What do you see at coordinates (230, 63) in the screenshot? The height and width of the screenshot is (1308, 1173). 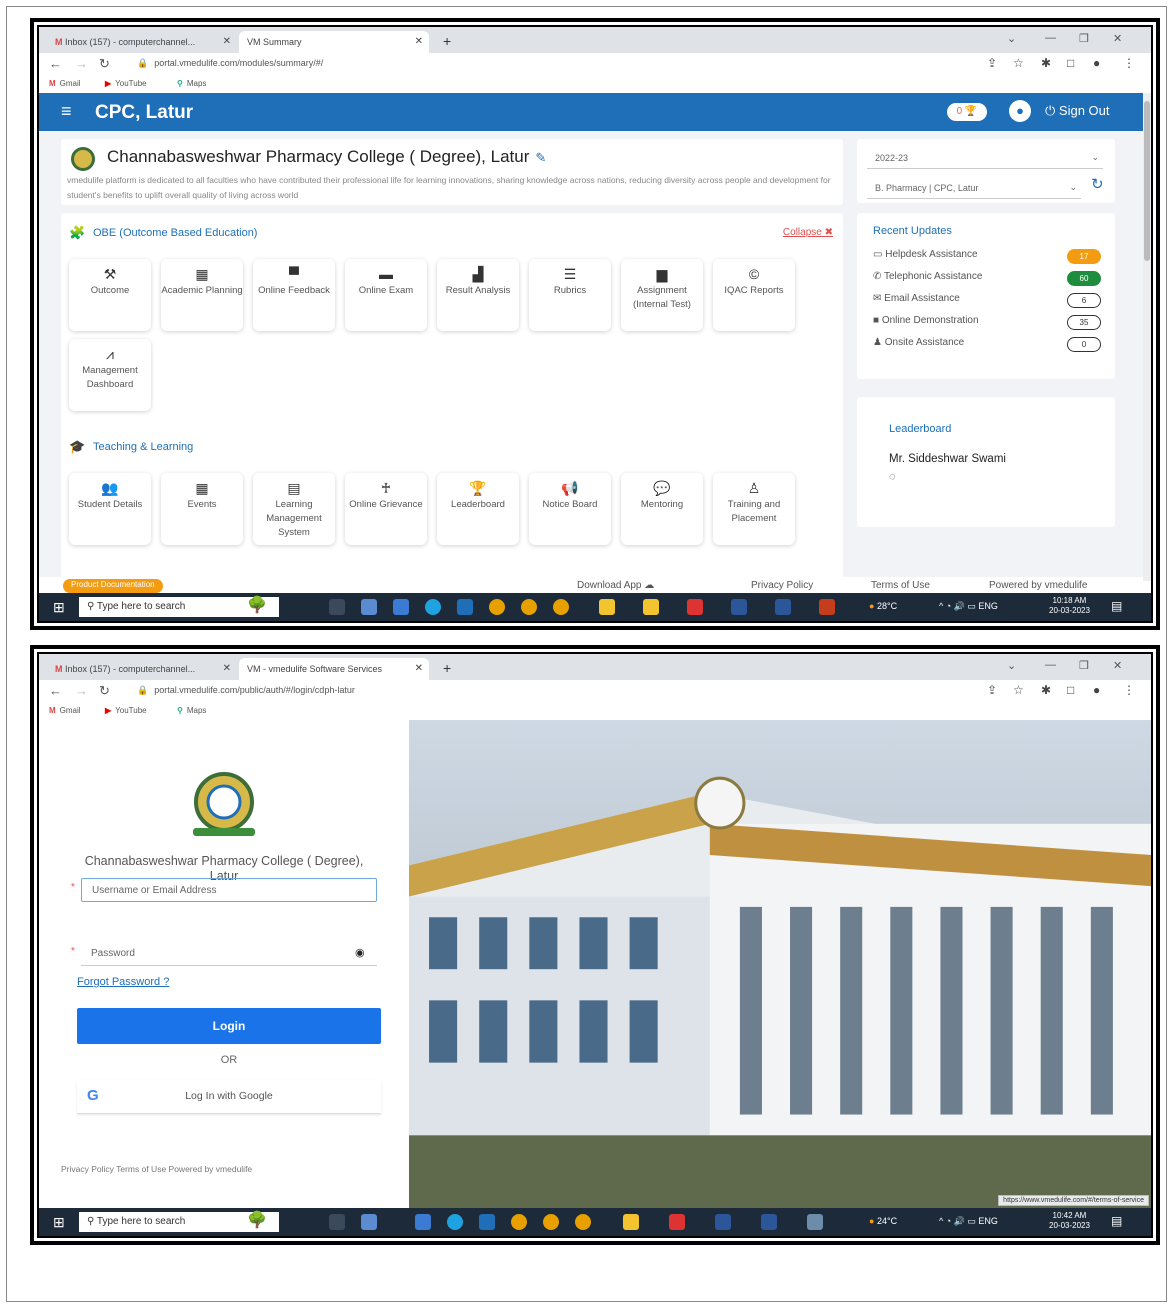 I see `url-field: 🔒 portal.vmedulife.com/modules/summary/#/` at bounding box center [230, 63].